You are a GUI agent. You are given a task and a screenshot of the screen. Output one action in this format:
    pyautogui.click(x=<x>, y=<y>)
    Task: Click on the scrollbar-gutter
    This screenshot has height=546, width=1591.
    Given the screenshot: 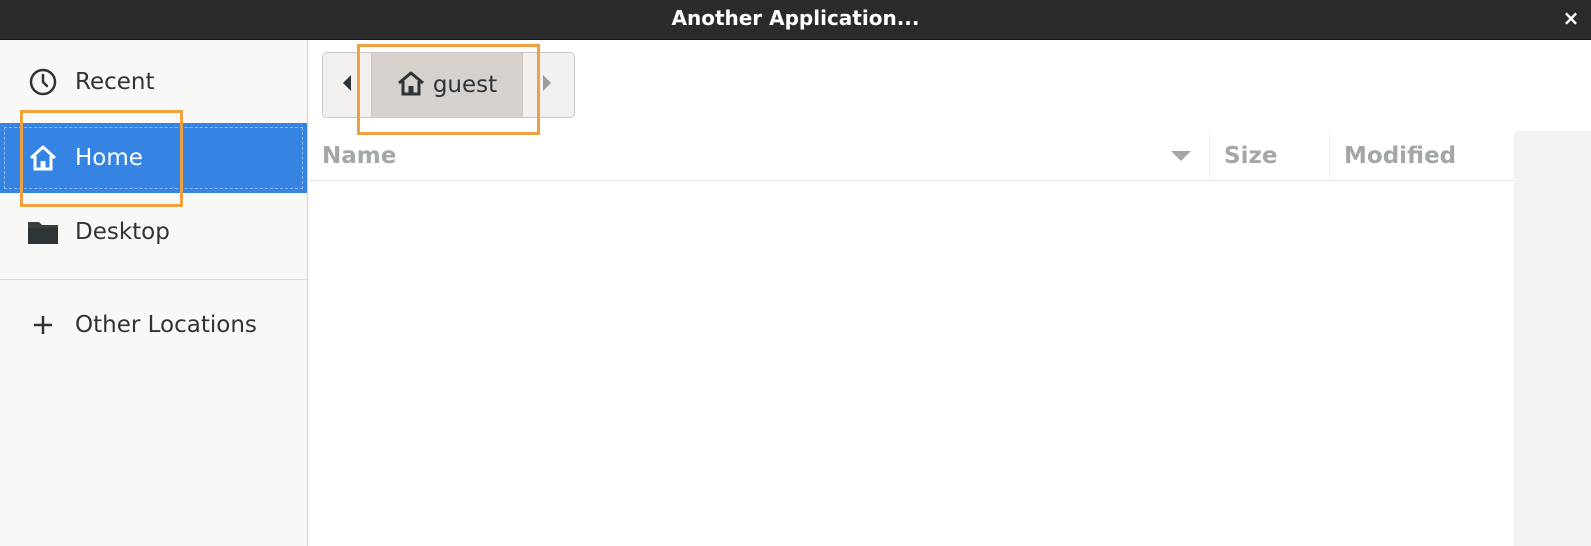 What is the action you would take?
    pyautogui.click(x=1552, y=338)
    